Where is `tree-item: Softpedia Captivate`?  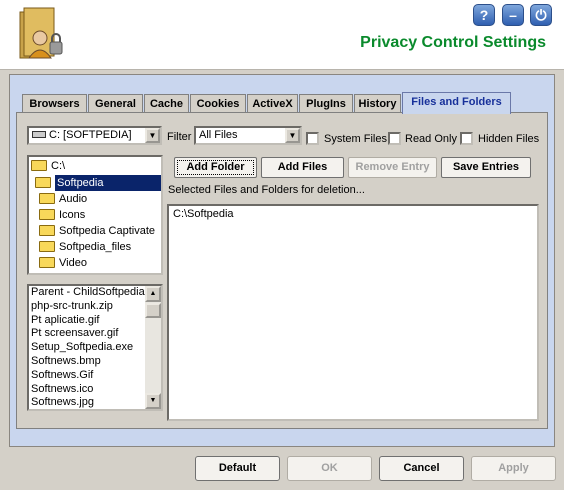 tree-item: Softpedia Captivate is located at coordinates (97, 231).